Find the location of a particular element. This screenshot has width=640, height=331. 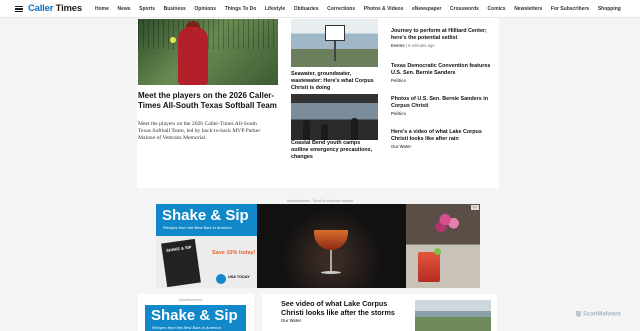

sign is located at coordinates (335, 33).